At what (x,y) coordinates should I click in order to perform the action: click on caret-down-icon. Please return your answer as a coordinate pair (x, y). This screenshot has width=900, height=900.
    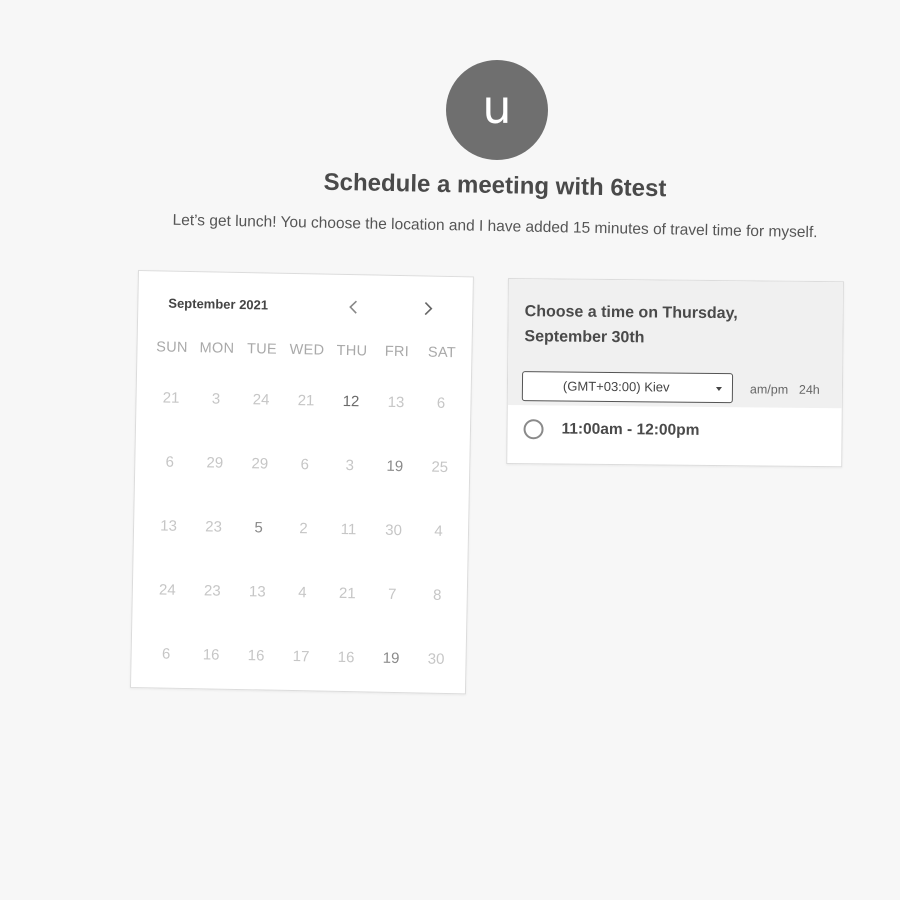
    Looking at the image, I should click on (718, 389).